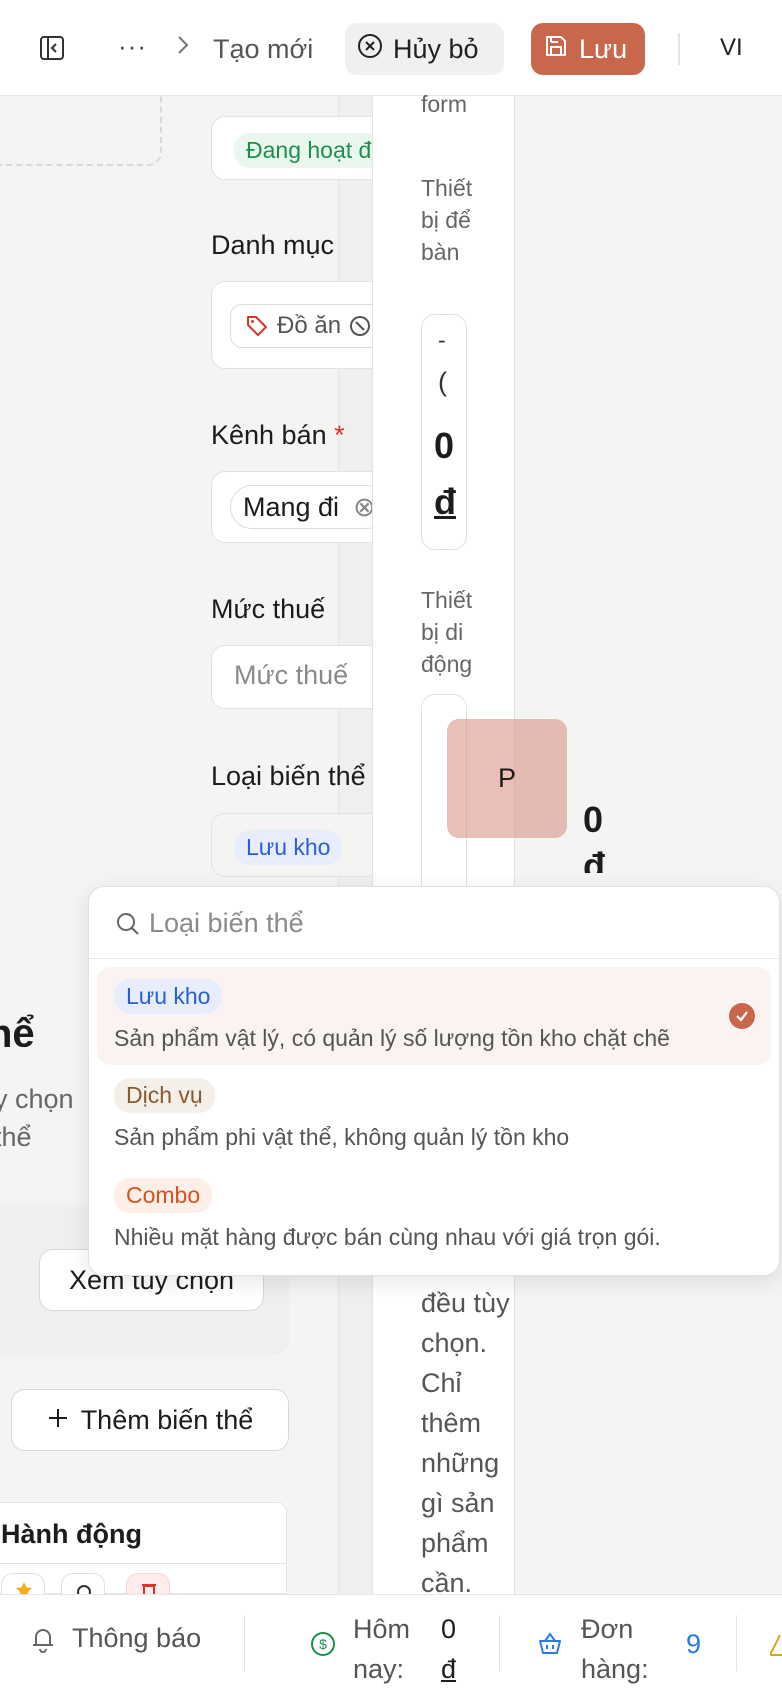  Describe the element at coordinates (615, 1649) in the screenshot. I see `orders-label: Đơn hàng:` at that location.